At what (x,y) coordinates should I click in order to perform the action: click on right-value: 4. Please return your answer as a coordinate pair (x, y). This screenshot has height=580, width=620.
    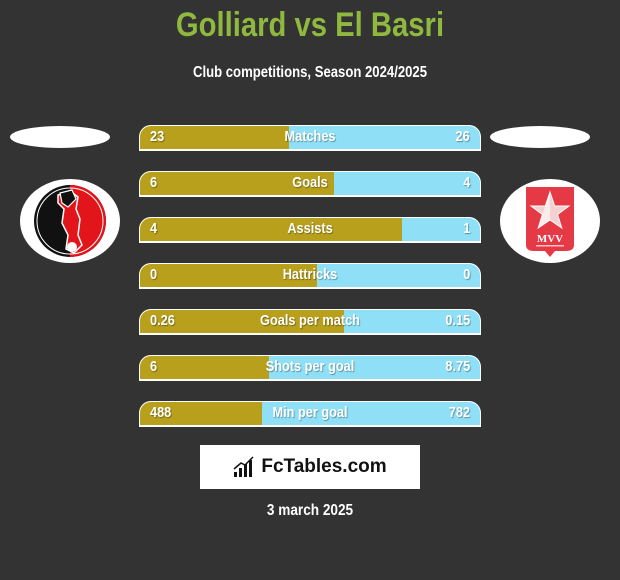
    Looking at the image, I should click on (466, 182).